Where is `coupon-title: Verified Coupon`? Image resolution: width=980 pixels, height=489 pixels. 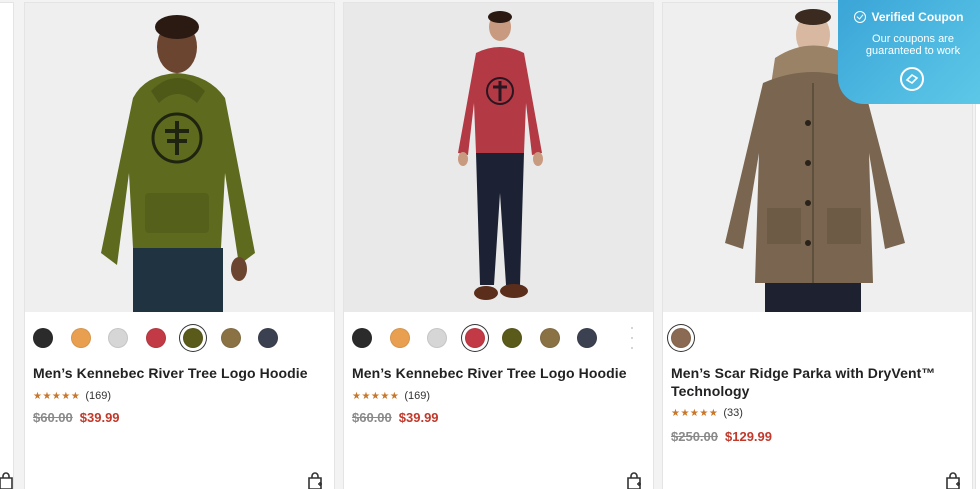
coupon-title: Verified Coupon is located at coordinates (909, 17).